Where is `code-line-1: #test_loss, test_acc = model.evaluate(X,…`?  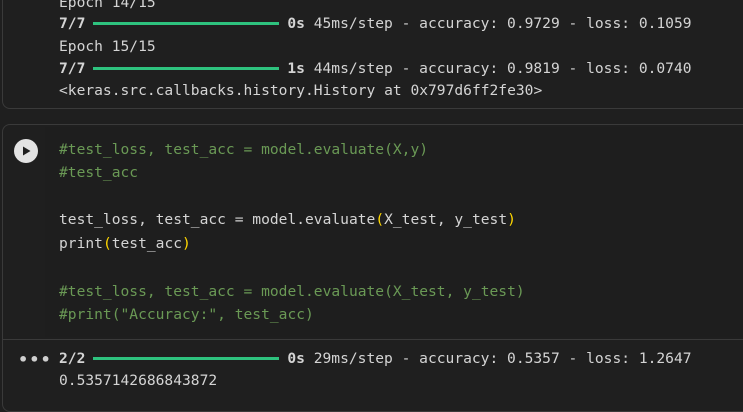 code-line-1: #test_loss, test_acc = model.evaluate(X,… is located at coordinates (244, 149).